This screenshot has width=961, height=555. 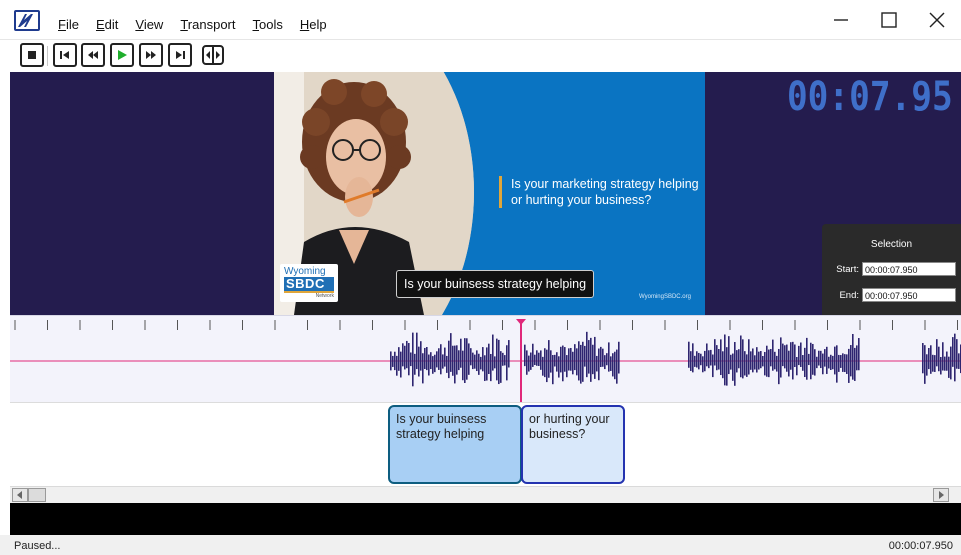 I want to click on play-icon, so click(x=122, y=55).